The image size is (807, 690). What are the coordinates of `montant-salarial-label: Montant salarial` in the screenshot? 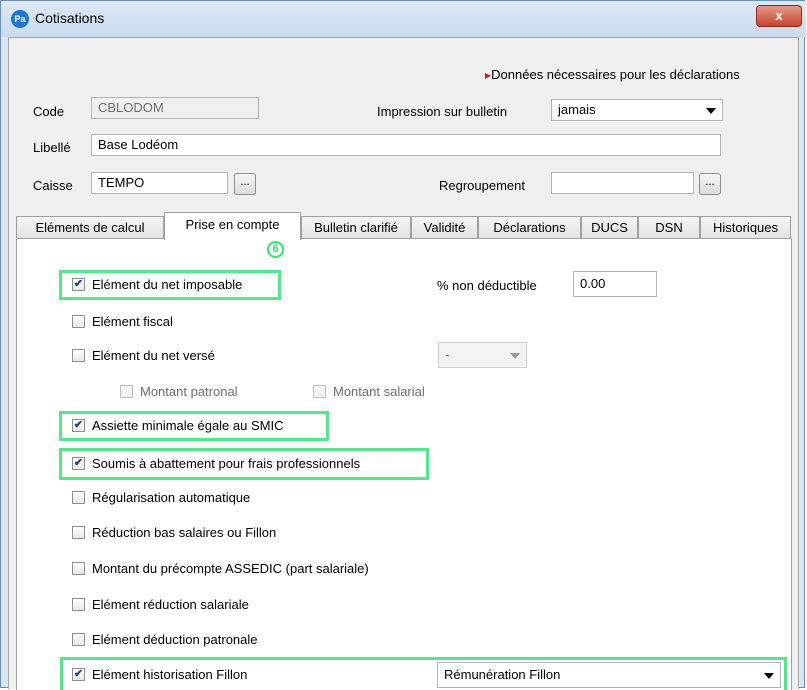 It's located at (379, 391).